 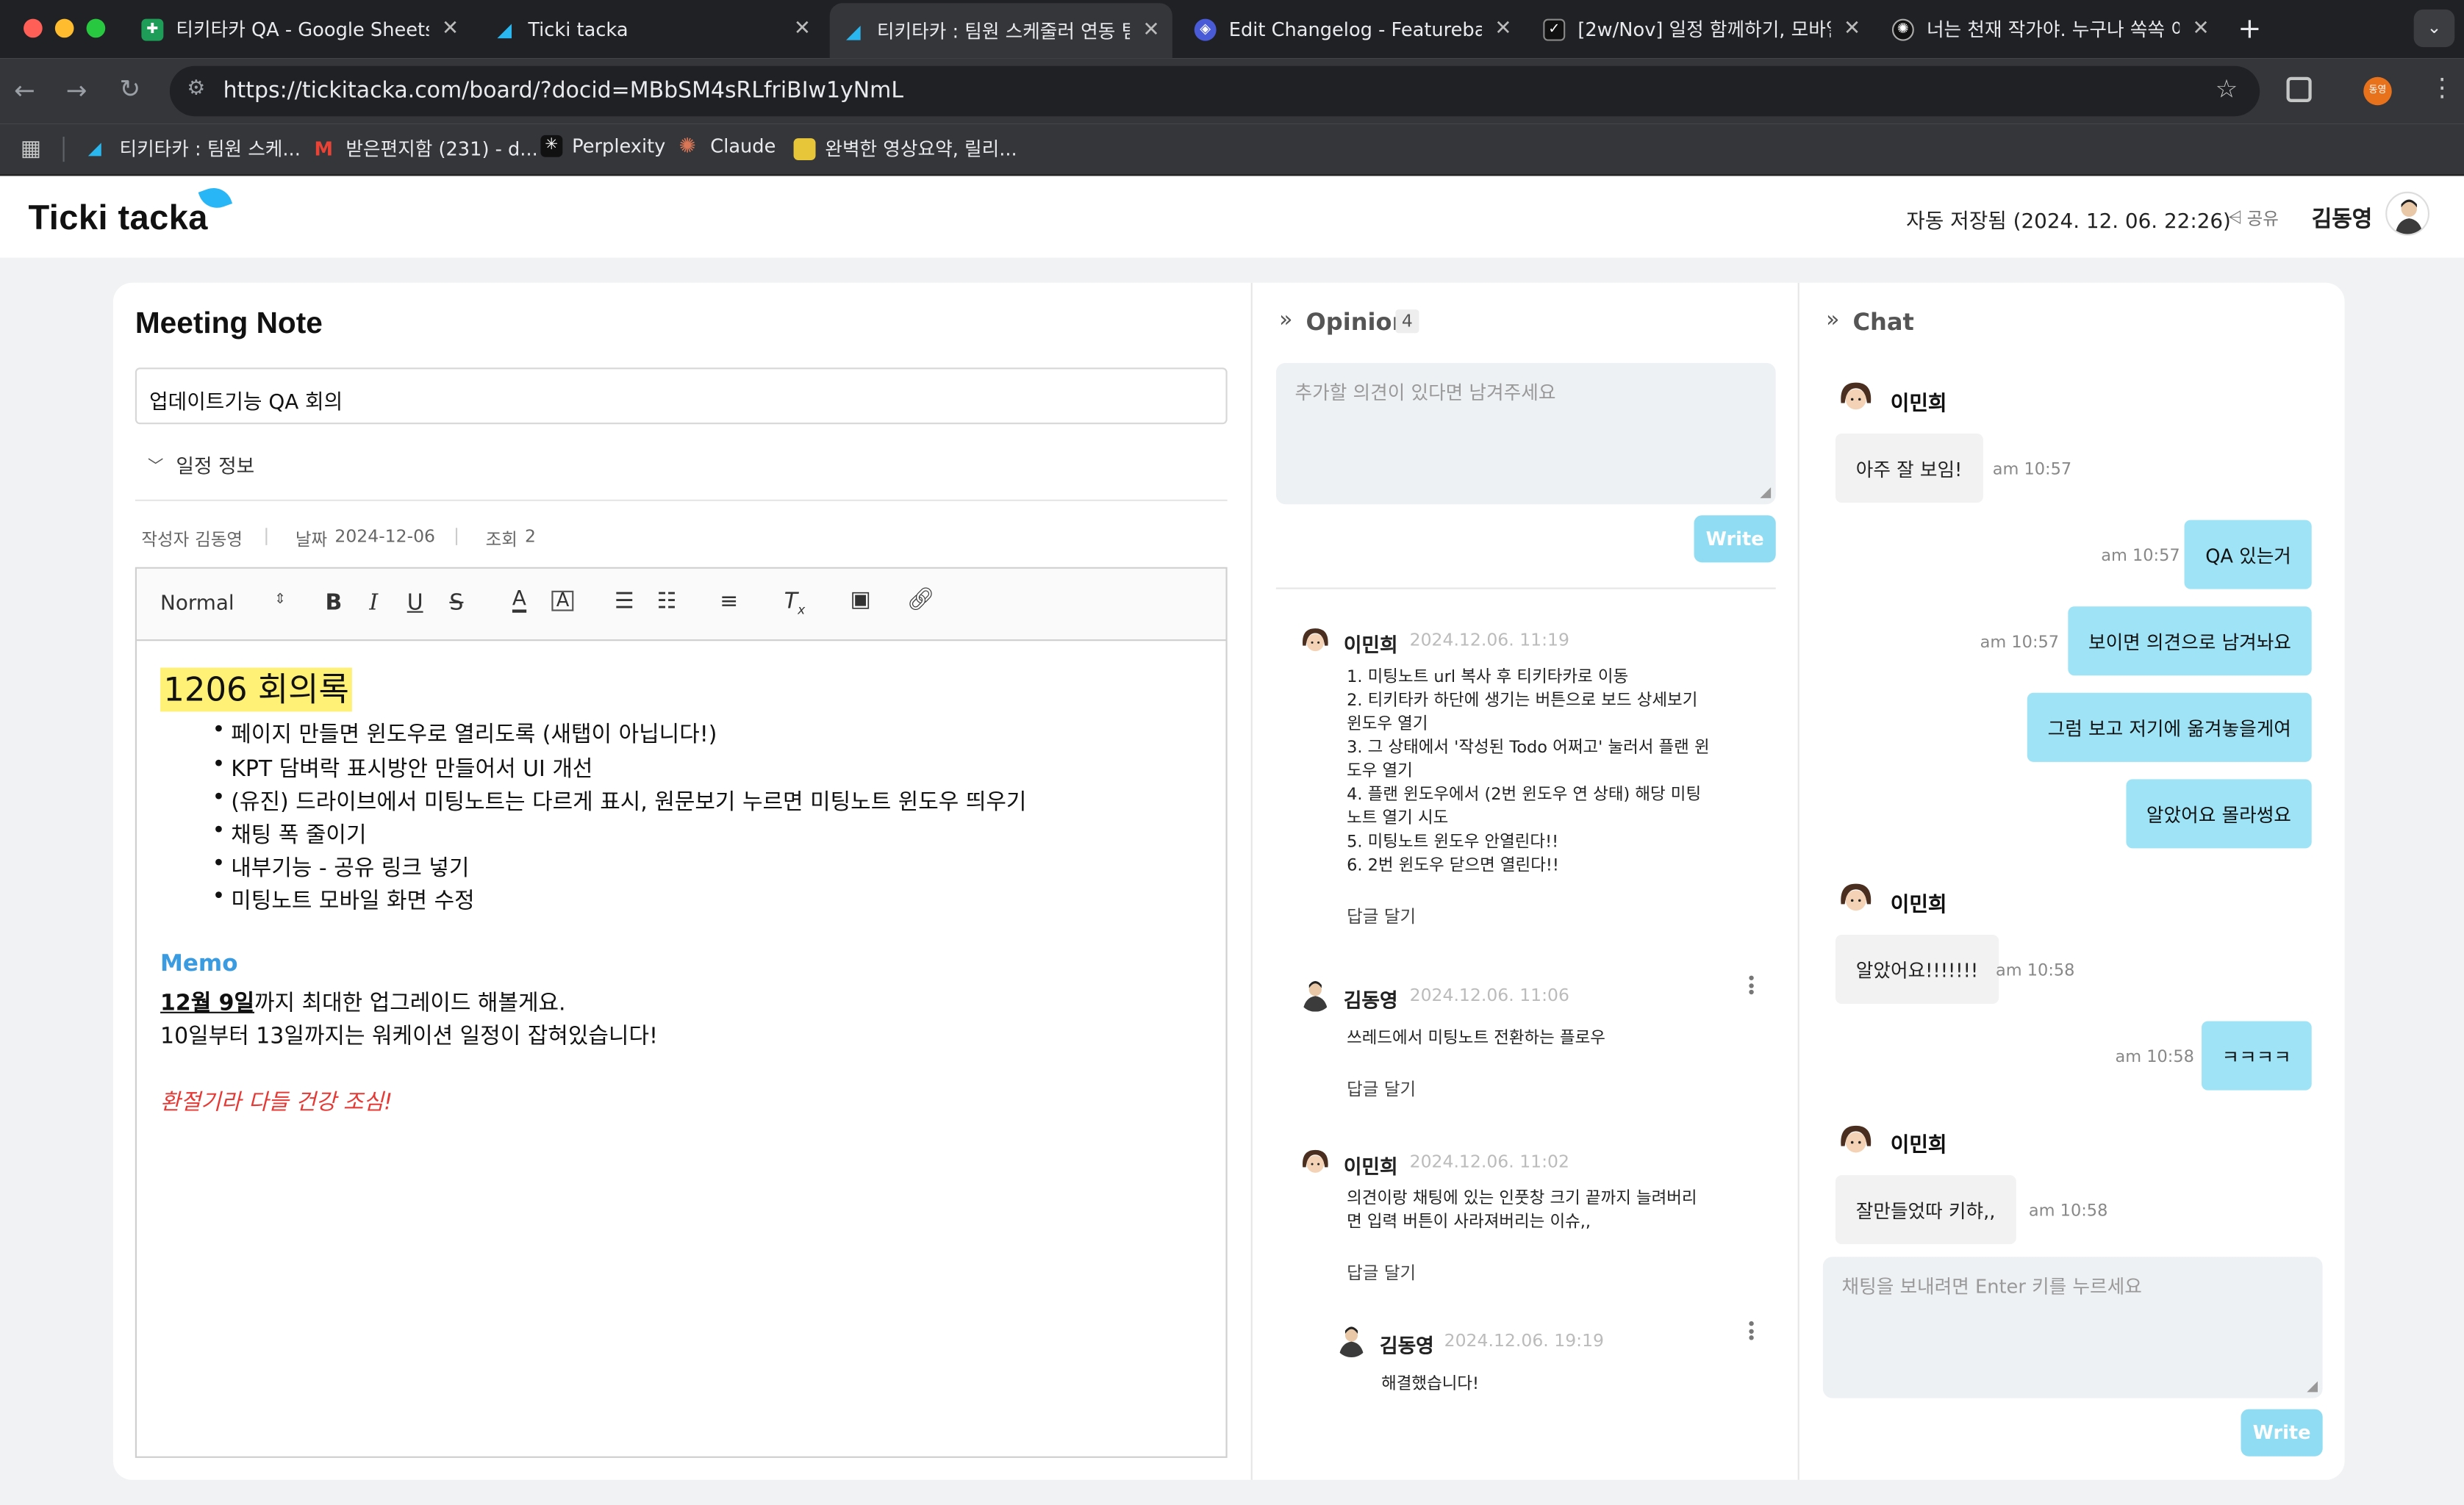 I want to click on collapse-chat-icon: », so click(x=1833, y=321).